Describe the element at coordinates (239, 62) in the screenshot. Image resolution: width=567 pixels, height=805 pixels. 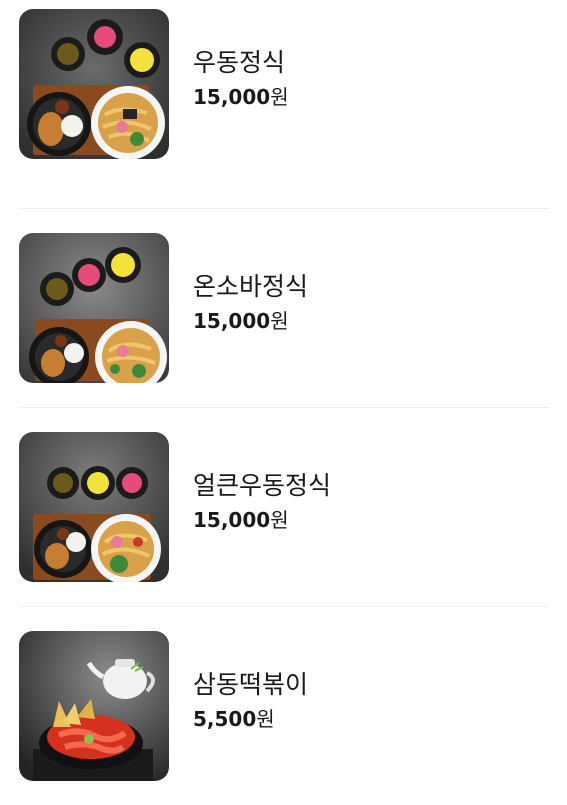
I see `menu-item-name: 우동정식` at that location.